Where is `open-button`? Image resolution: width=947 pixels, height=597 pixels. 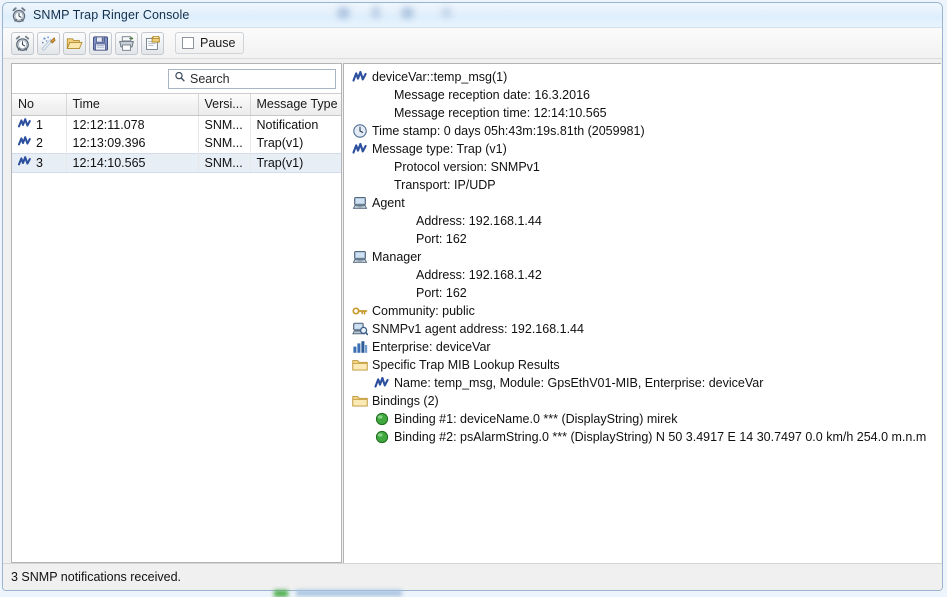 open-button is located at coordinates (74, 43).